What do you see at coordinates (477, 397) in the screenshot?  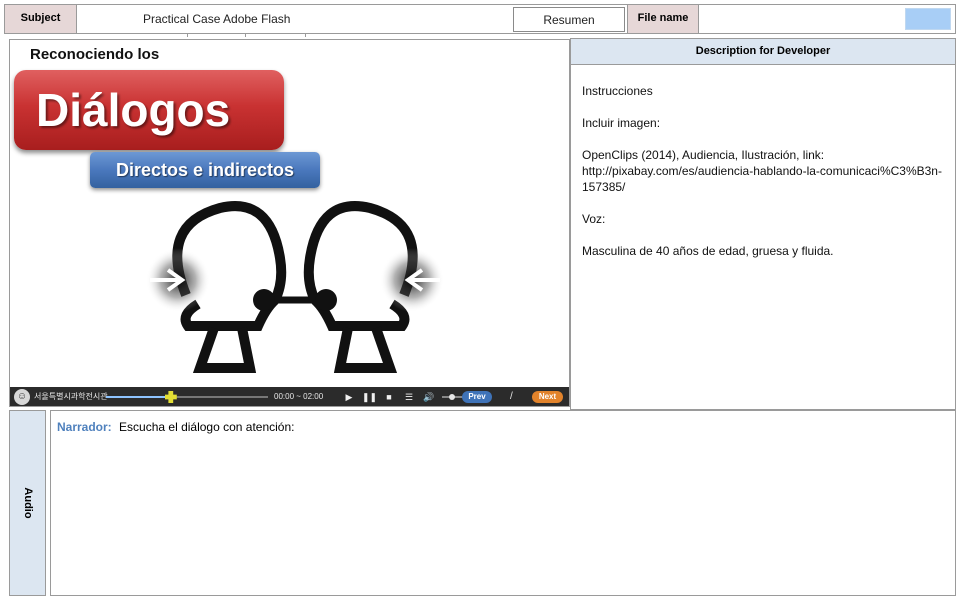 I see `prev-button: Prev` at bounding box center [477, 397].